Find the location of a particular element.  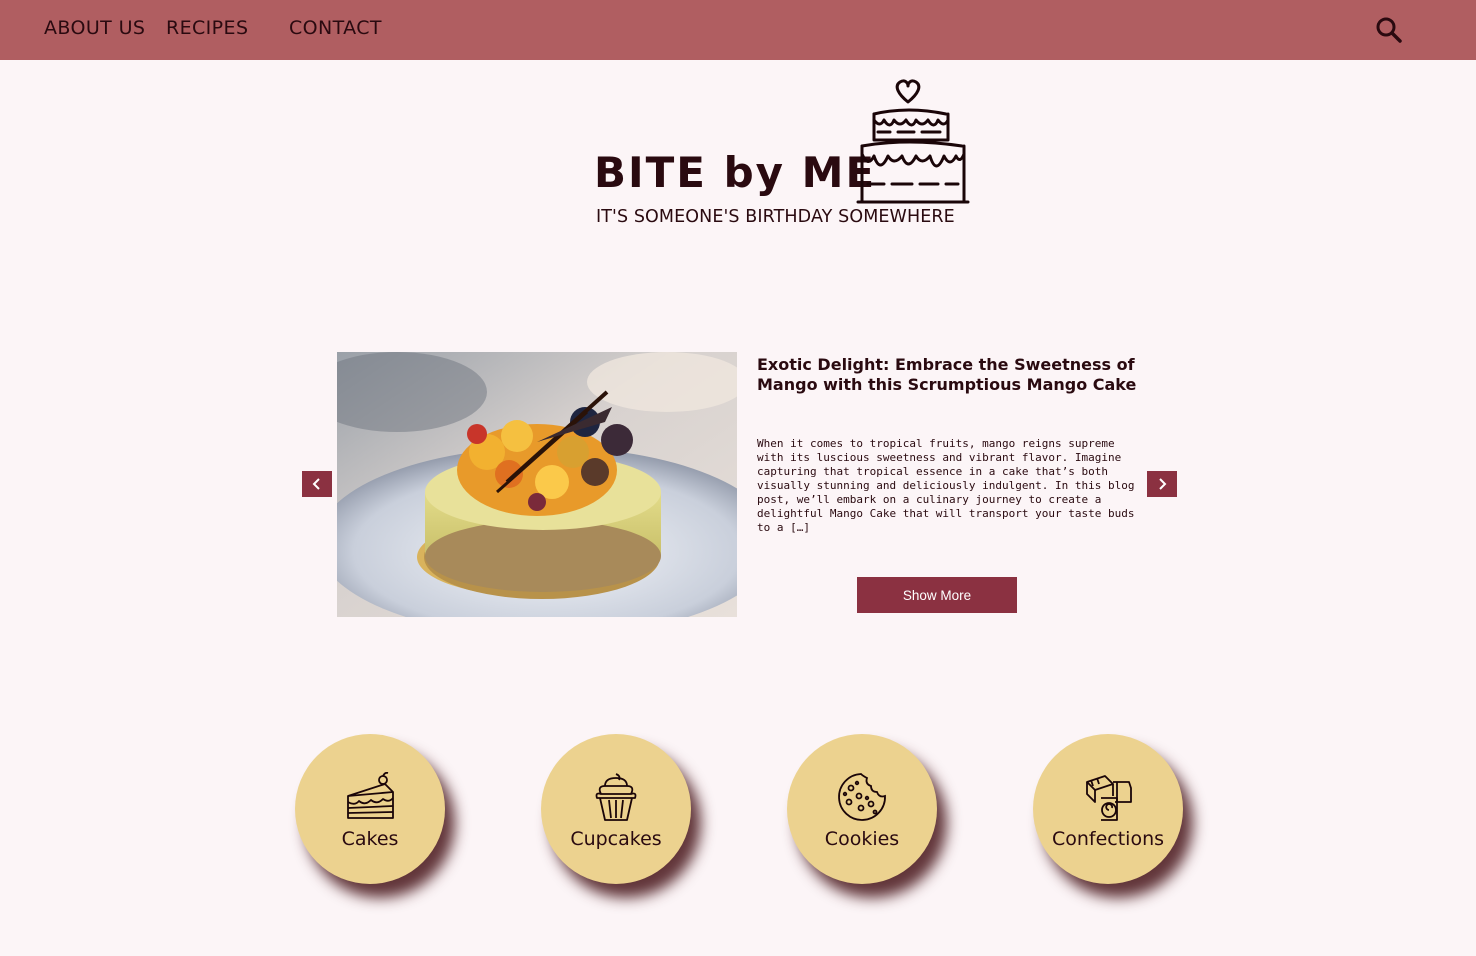

top-nav-bar: ABOUT US RECIPES CONTACT is located at coordinates (738, 30).